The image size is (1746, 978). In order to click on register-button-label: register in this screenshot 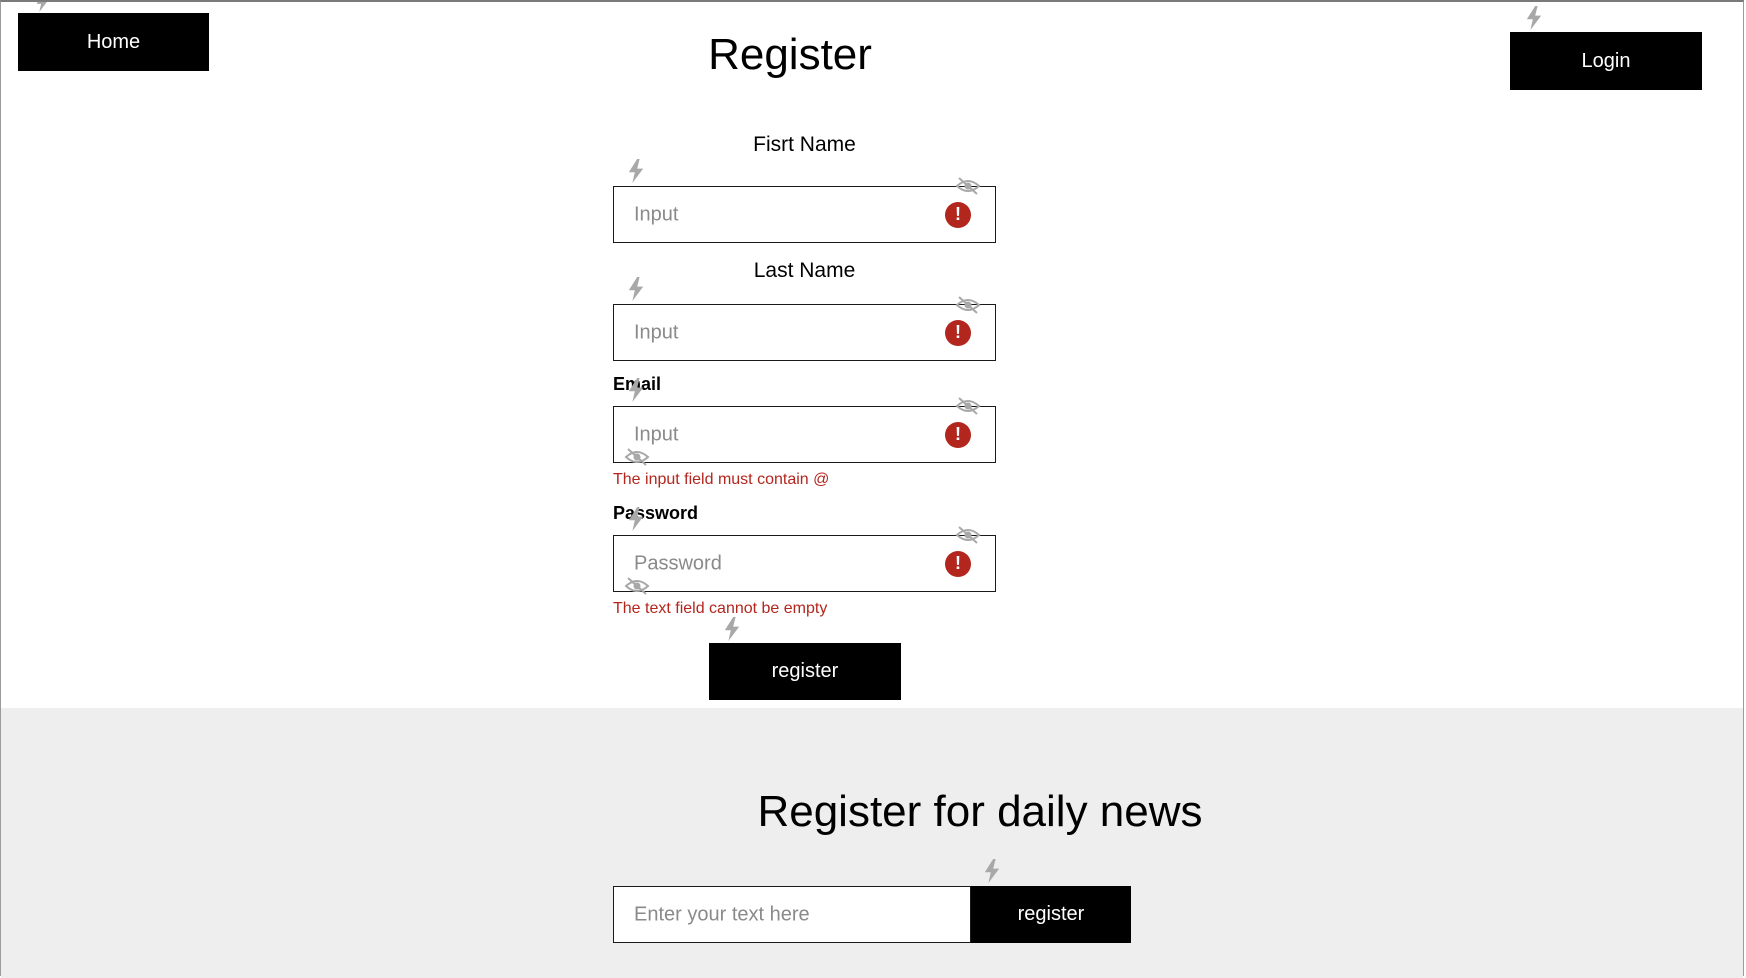, I will do `click(805, 671)`.